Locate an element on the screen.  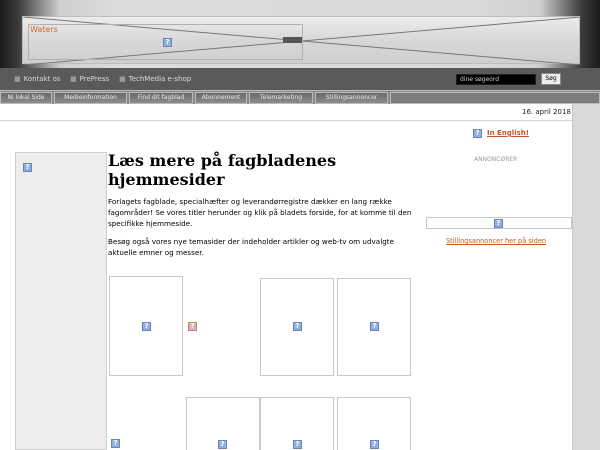
english-link: In English! is located at coordinates (508, 133).